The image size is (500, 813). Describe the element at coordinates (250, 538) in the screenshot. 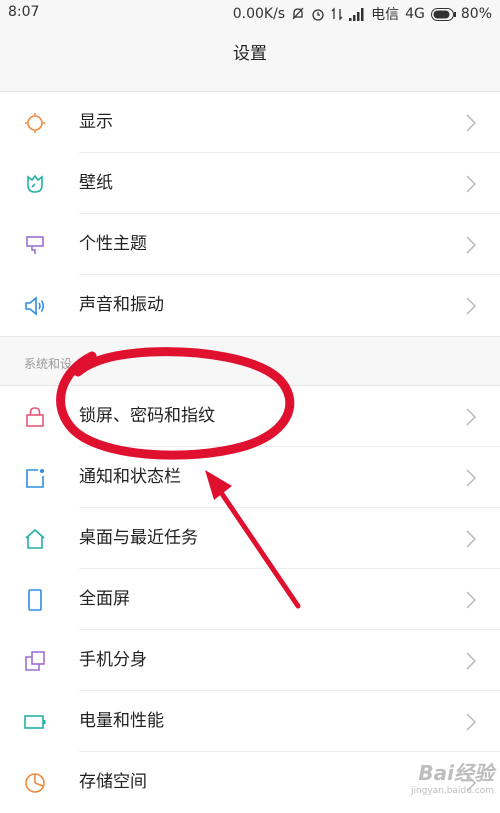

I see `settings-item-home-screen: 桌面与最近任务` at that location.